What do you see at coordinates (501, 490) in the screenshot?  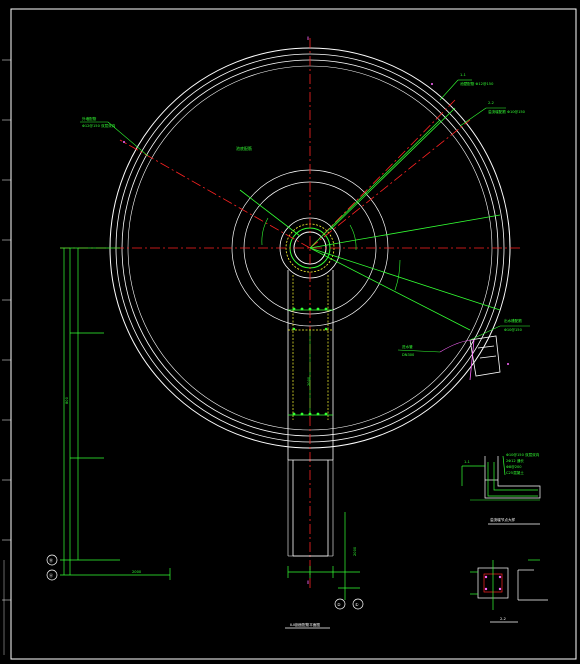 I see `weir-detail` at bounding box center [501, 490].